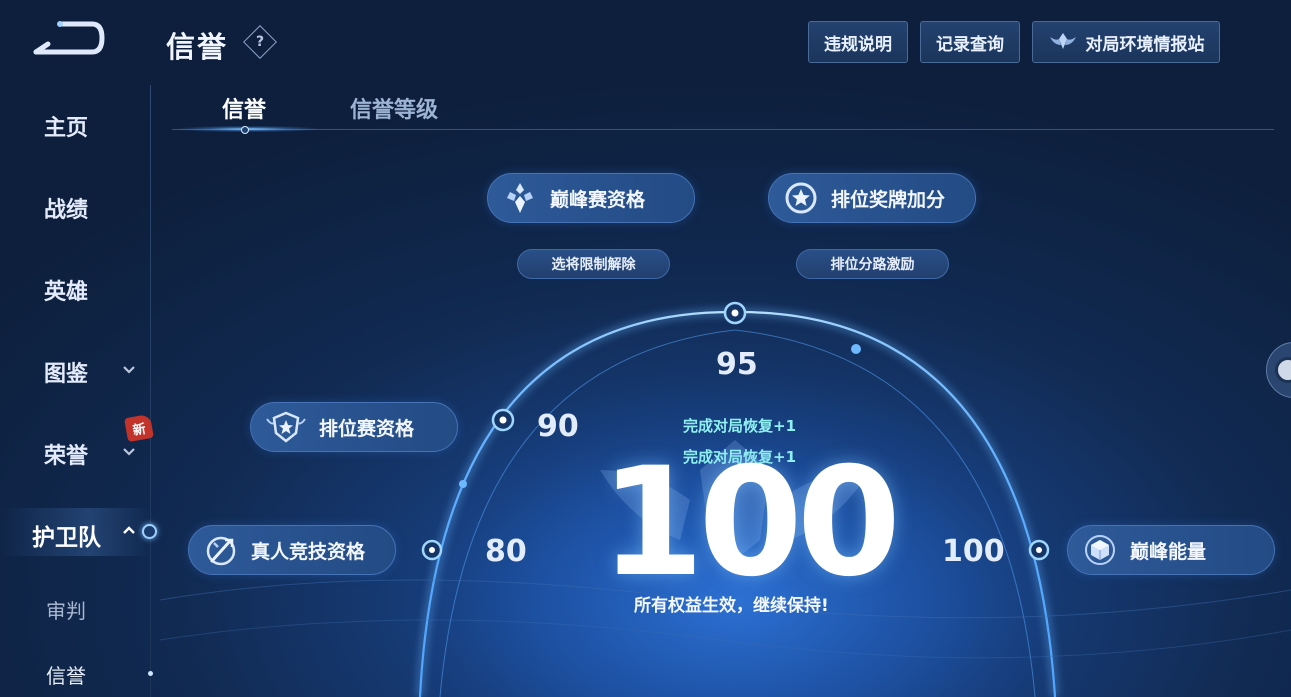 The height and width of the screenshot is (697, 1291). Describe the element at coordinates (558, 426) in the screenshot. I see `scale-mark-90: 90` at that location.